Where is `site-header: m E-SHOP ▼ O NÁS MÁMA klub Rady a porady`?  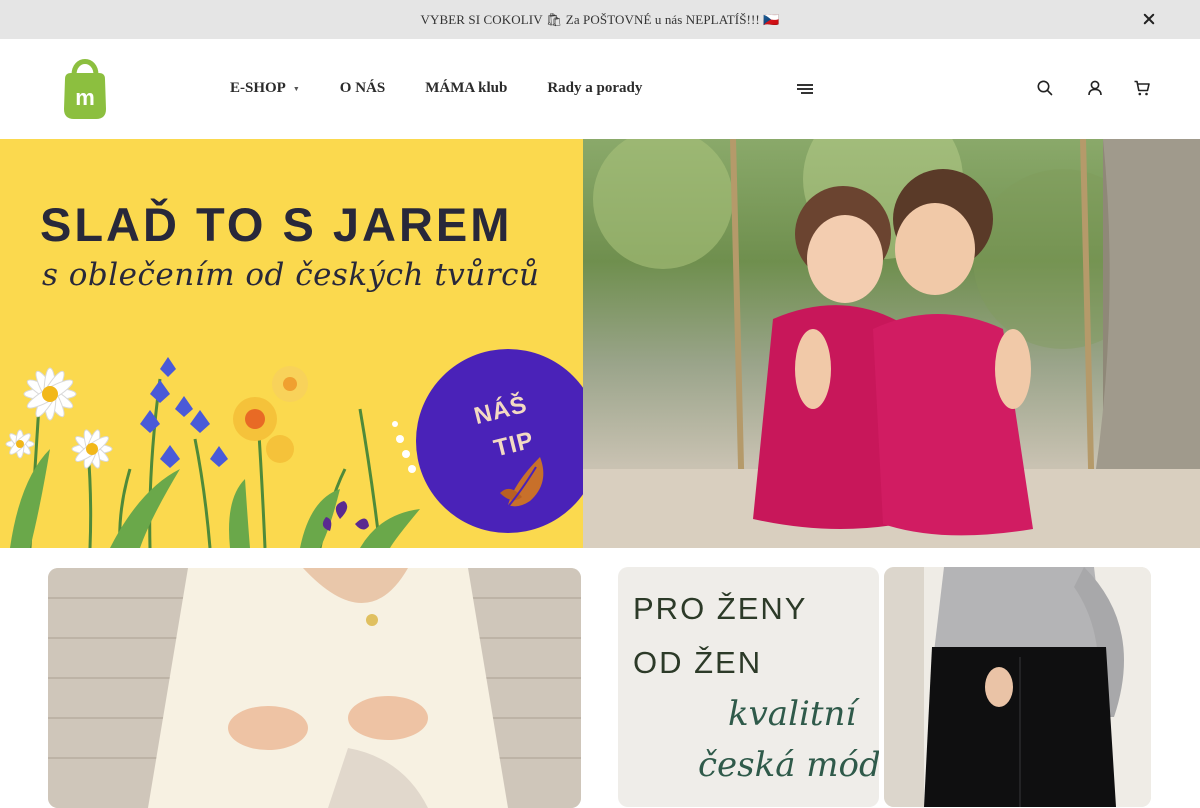
site-header: m E-SHOP ▼ O NÁS MÁMA klub Rady a porady is located at coordinates (600, 89).